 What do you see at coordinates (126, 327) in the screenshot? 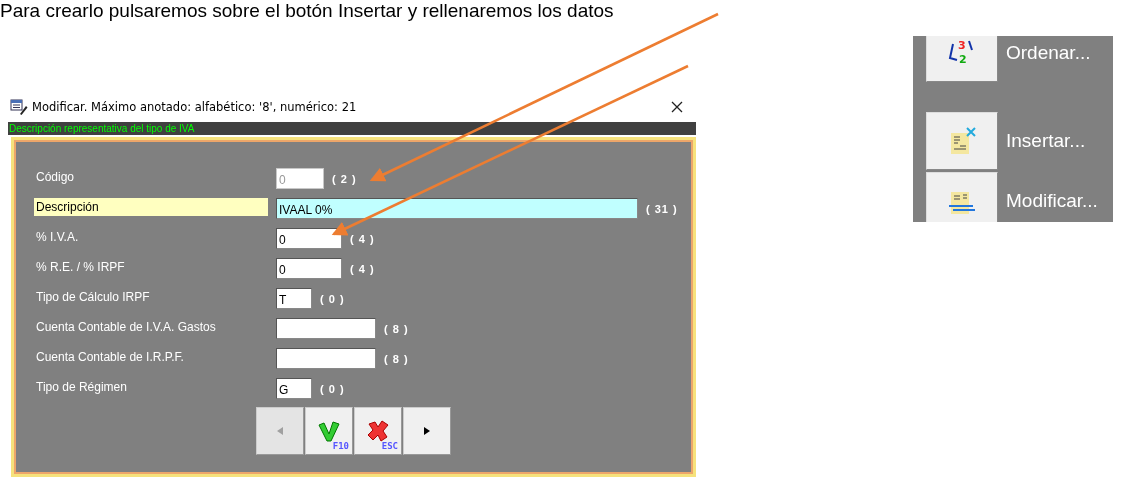
I see `field-label: Cuenta Contable de I.V.A. Gastos` at bounding box center [126, 327].